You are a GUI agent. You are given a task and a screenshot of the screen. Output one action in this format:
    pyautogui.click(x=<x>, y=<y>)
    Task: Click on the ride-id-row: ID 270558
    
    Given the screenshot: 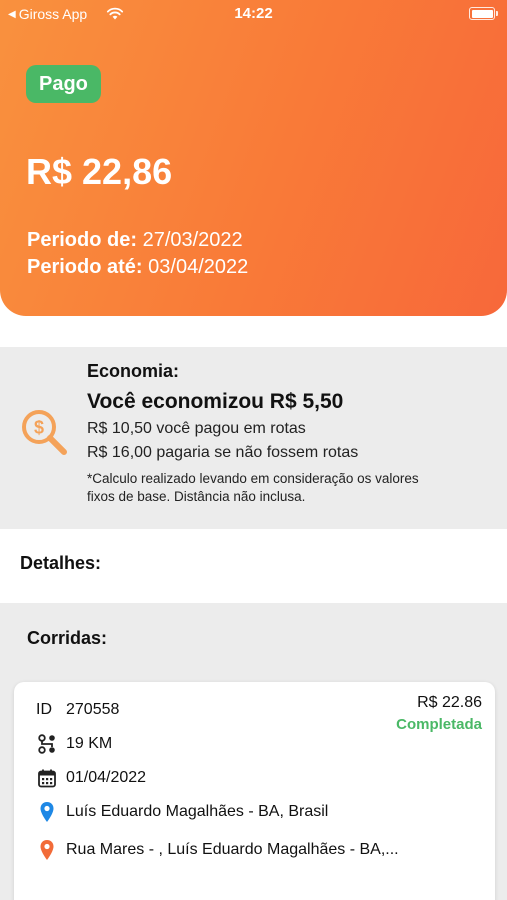 What is the action you would take?
    pyautogui.click(x=77, y=710)
    